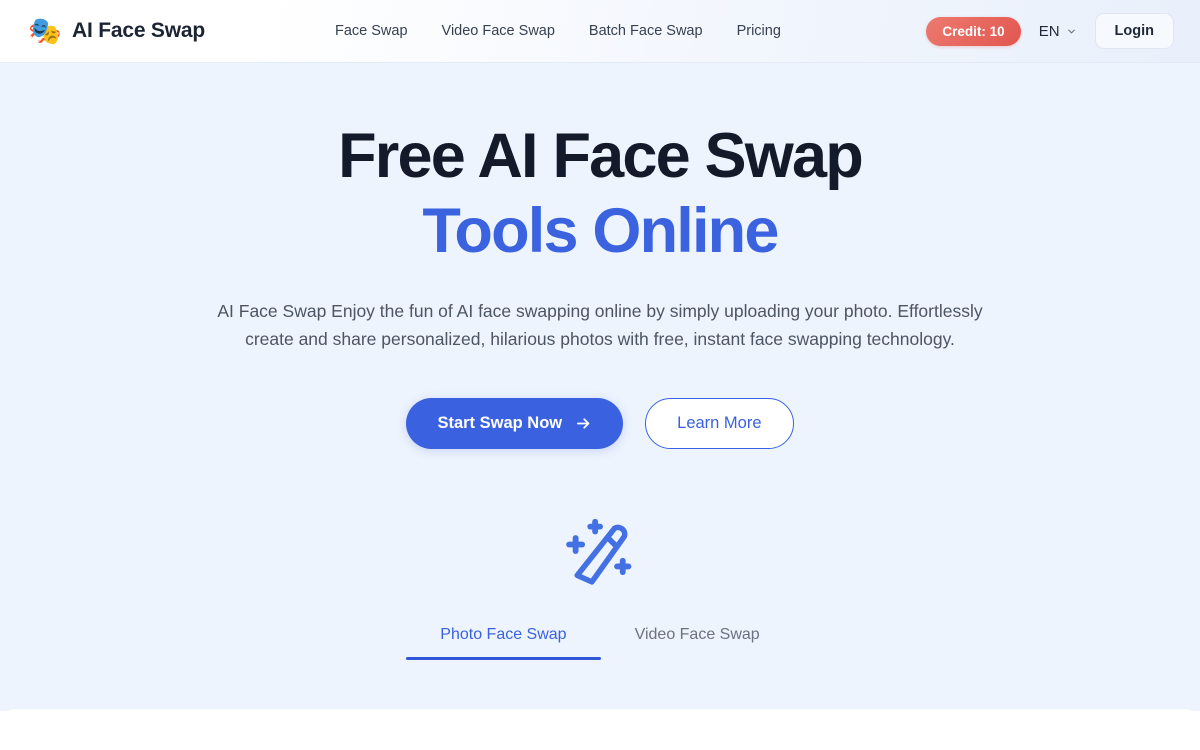 Image resolution: width=1200 pixels, height=750 pixels. What do you see at coordinates (138, 30) in the screenshot?
I see `brand-name: AI Face Swap` at bounding box center [138, 30].